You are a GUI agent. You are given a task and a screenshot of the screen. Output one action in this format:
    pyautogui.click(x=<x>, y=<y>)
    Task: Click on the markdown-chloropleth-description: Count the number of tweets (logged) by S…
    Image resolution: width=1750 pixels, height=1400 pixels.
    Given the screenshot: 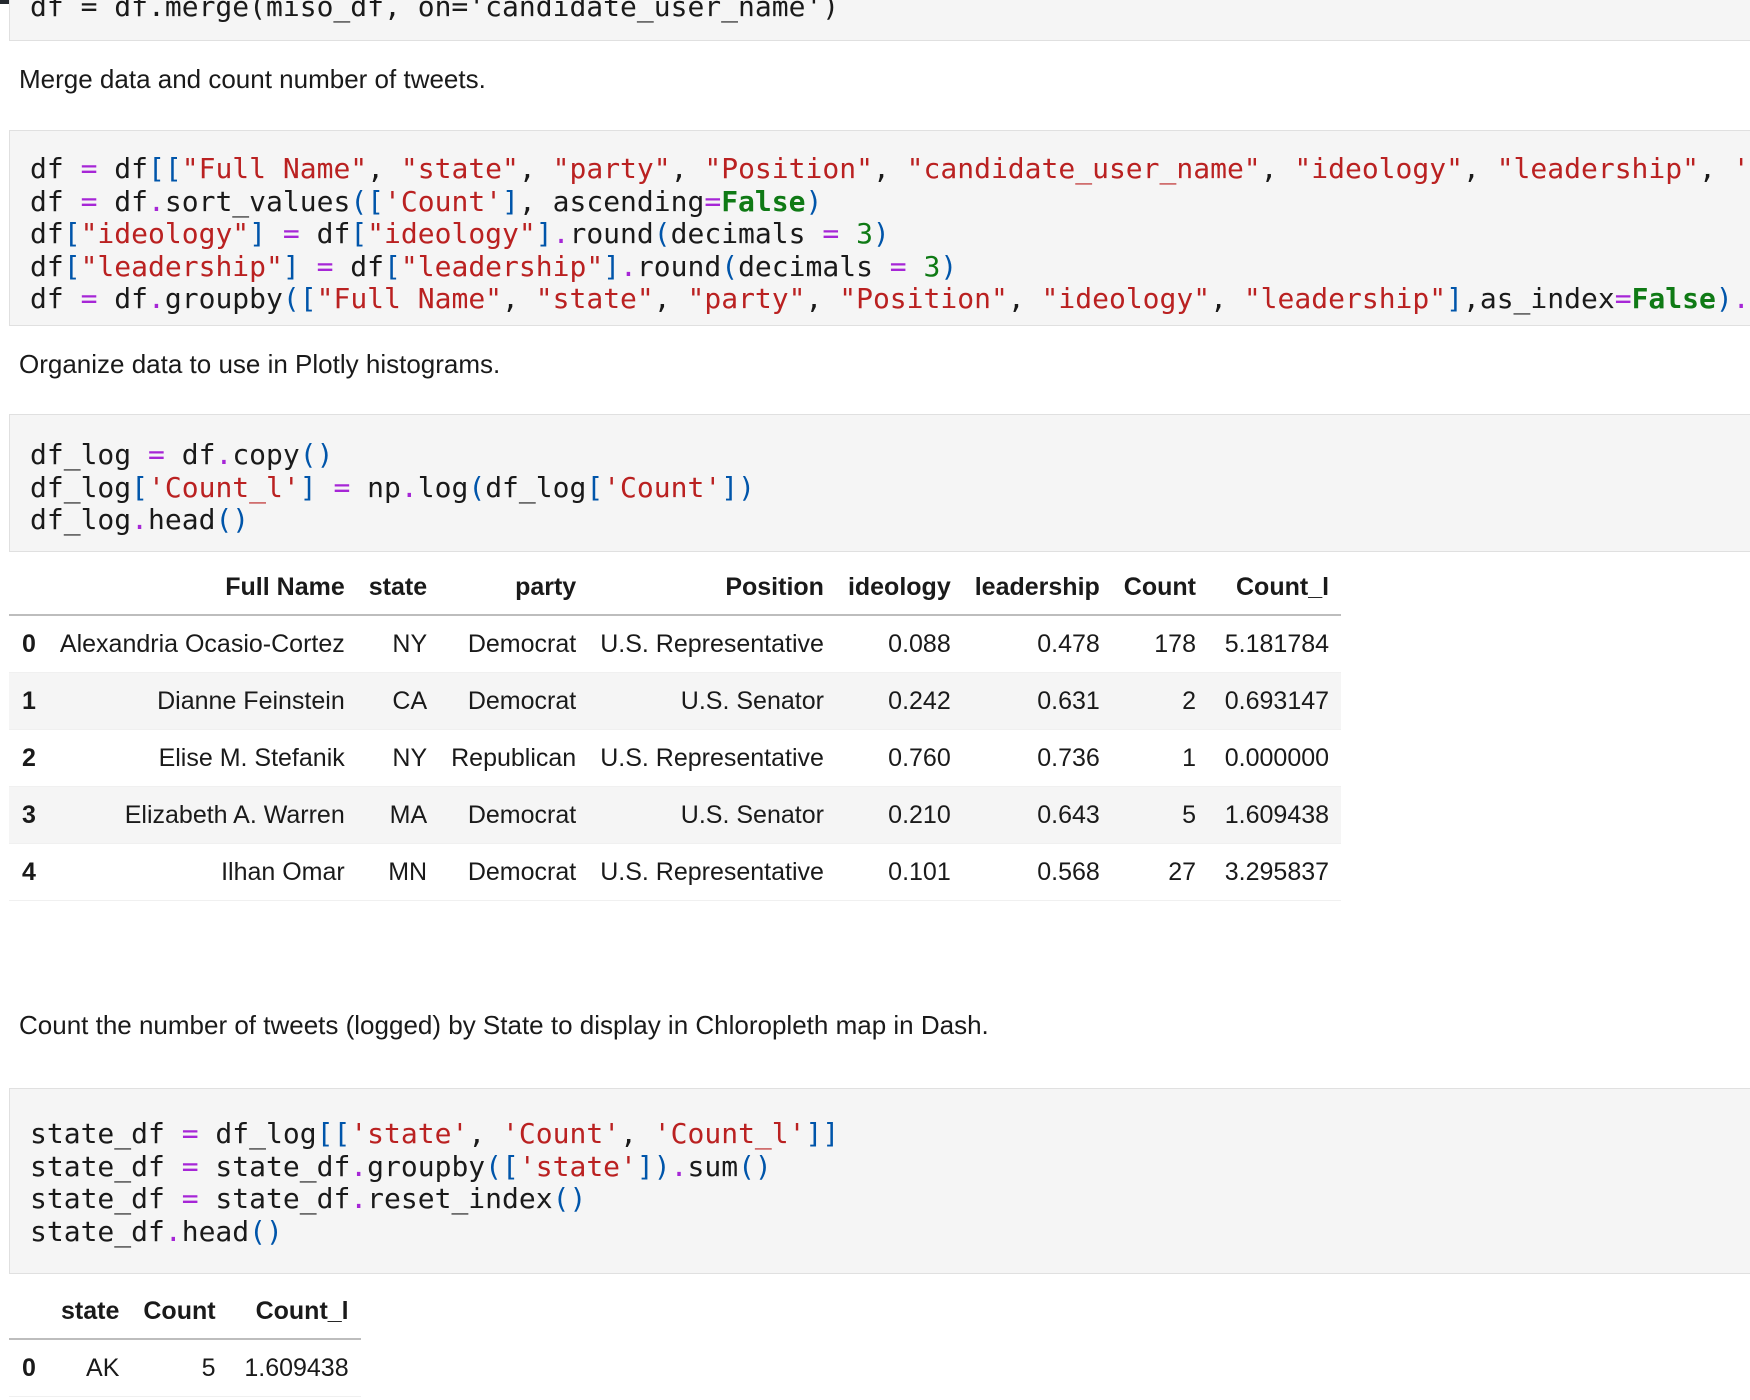 What is the action you would take?
    pyautogui.click(x=504, y=1025)
    